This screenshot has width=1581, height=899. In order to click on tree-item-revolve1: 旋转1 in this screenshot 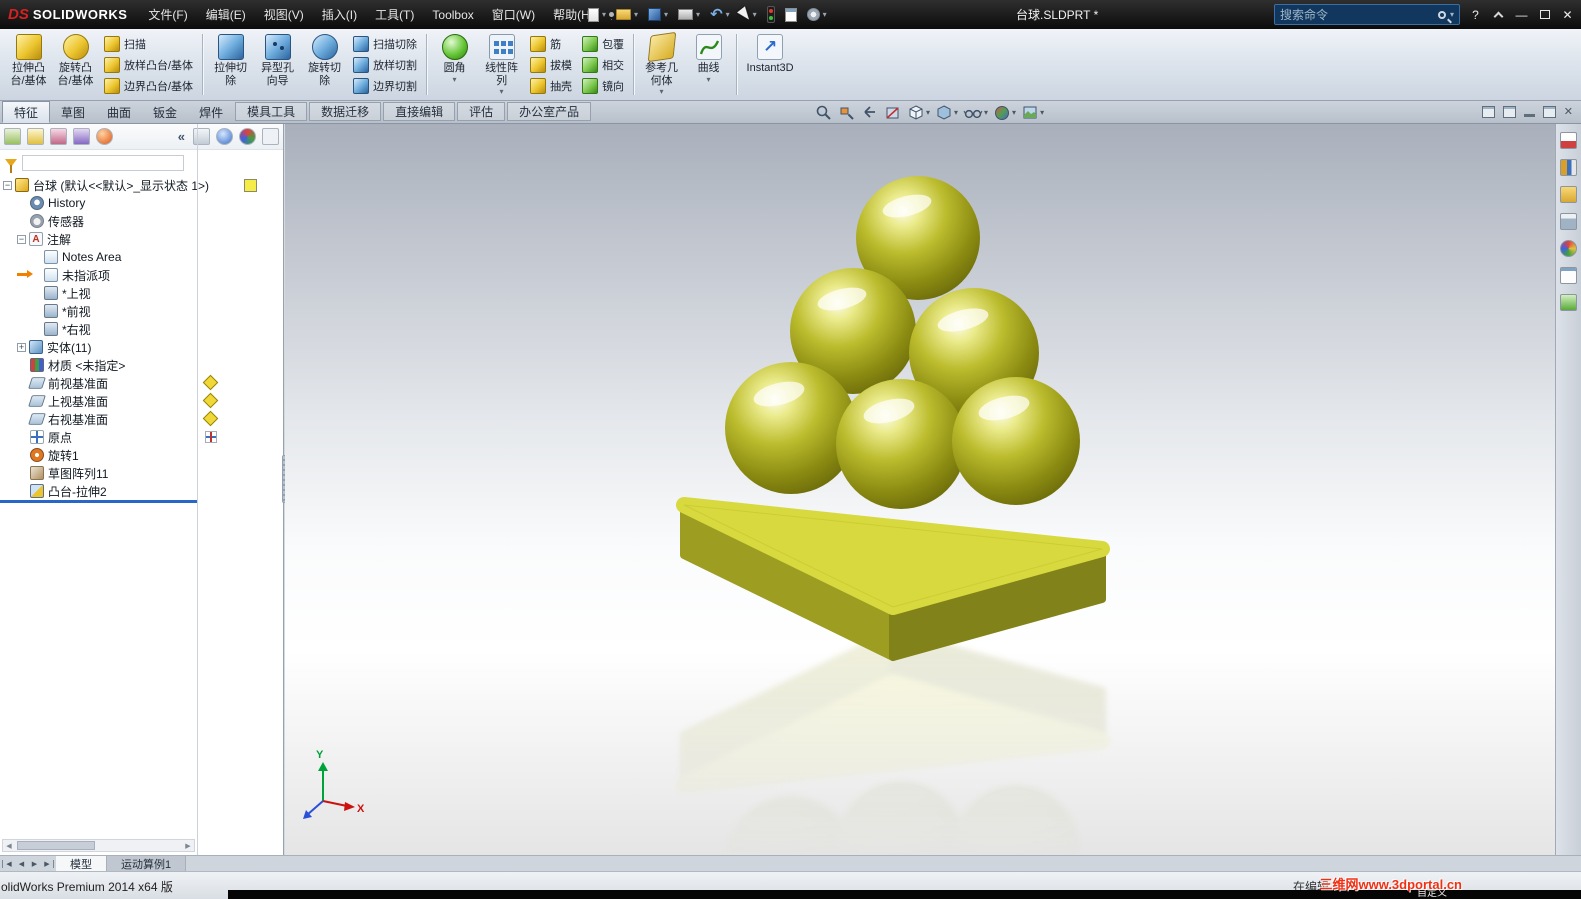, I will do `click(98, 455)`.